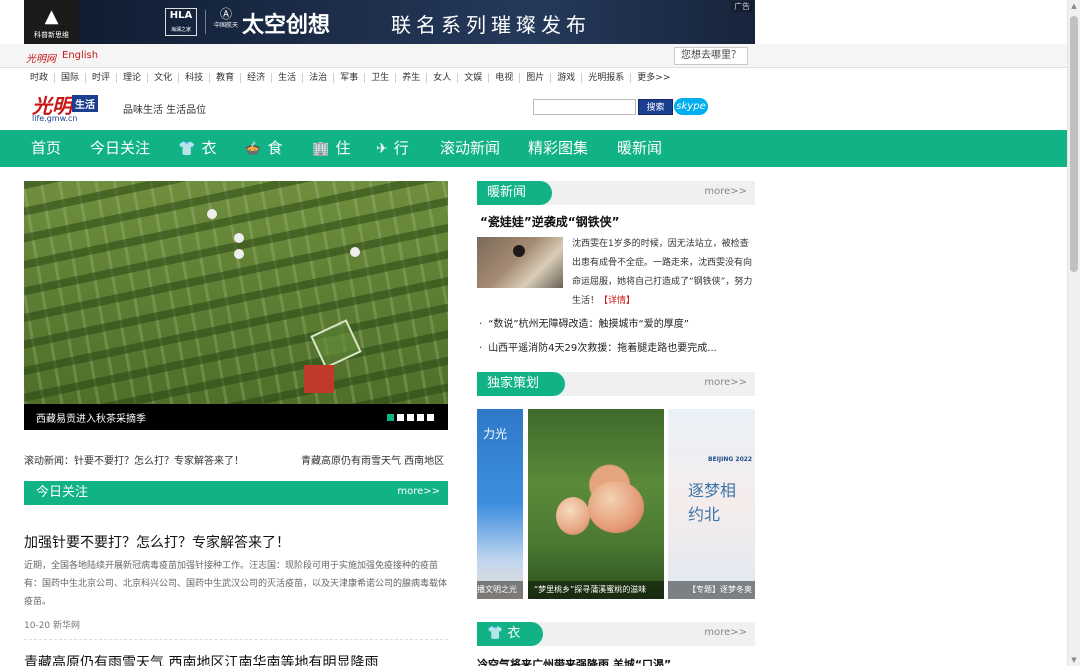  I want to click on nav-item: 滚动新闻, so click(470, 148).